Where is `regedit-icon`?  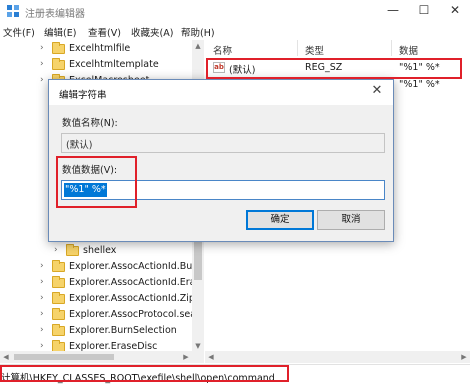 regedit-icon is located at coordinates (13, 11).